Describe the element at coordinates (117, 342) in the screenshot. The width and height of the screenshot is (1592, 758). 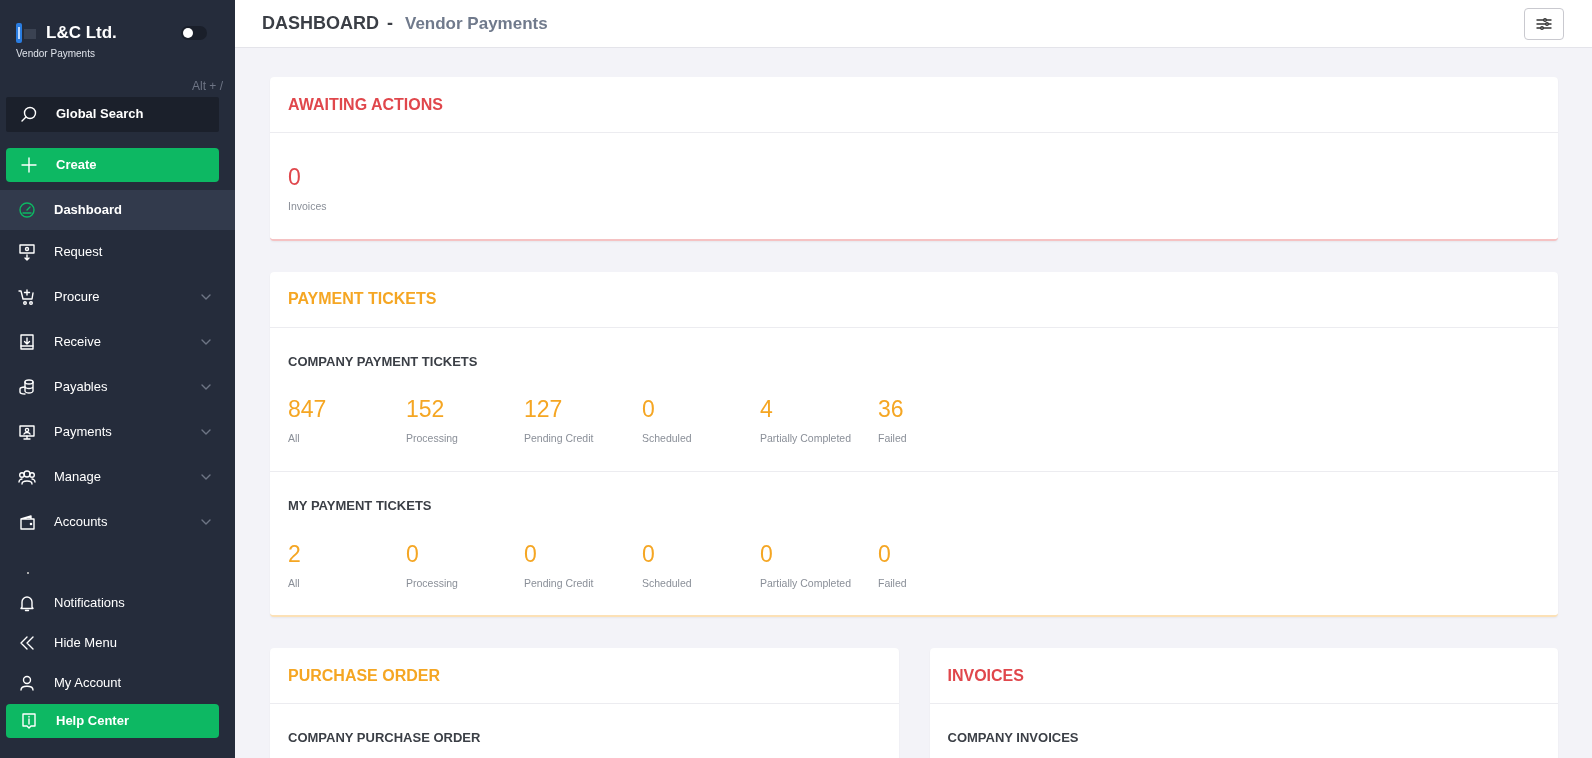
I see `nav-item: Receive` at that location.